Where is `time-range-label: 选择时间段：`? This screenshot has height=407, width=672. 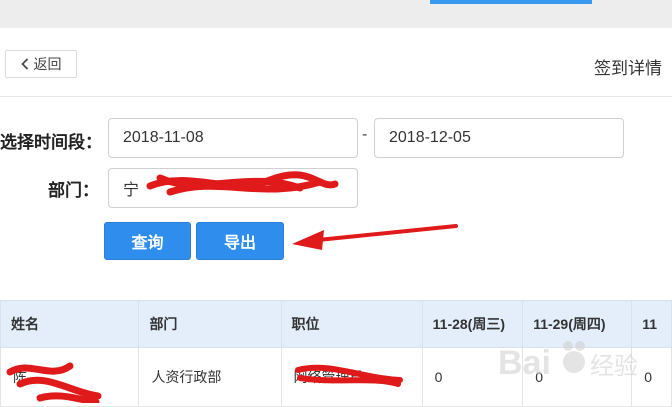
time-range-label: 选择时间段： is located at coordinates (51, 142).